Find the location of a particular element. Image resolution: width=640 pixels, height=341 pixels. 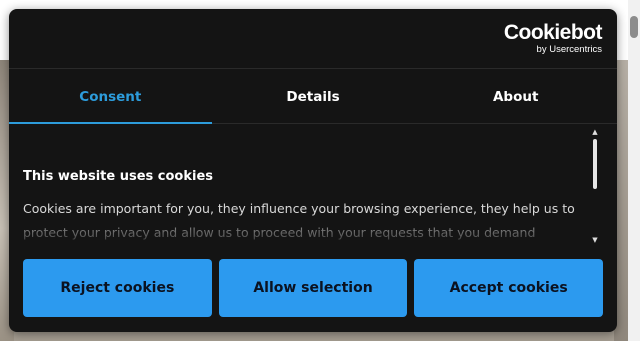

content-title: This website uses cookies is located at coordinates (118, 176).